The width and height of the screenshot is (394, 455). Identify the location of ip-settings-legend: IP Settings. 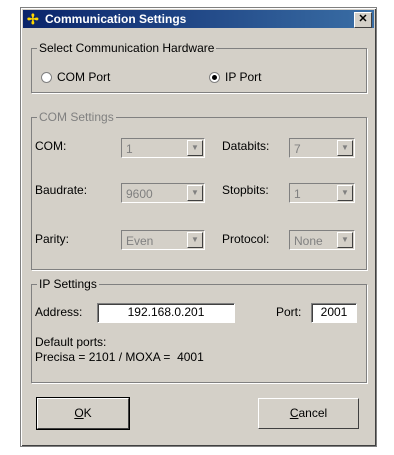
(68, 284).